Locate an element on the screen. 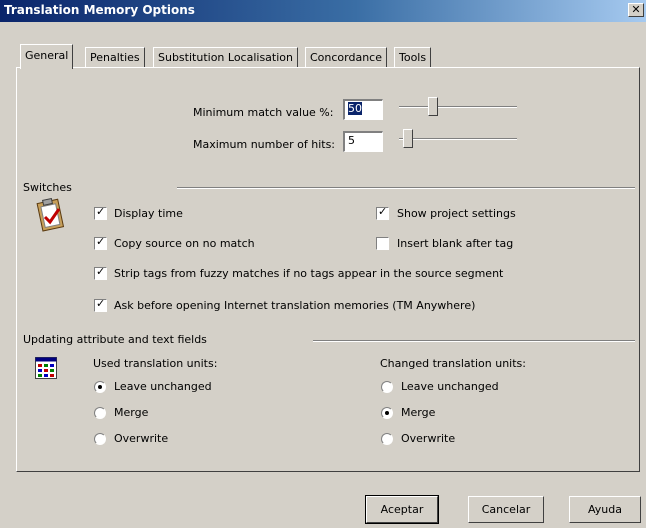 The width and height of the screenshot is (646, 528). max-hits-slider-thumb is located at coordinates (408, 138).